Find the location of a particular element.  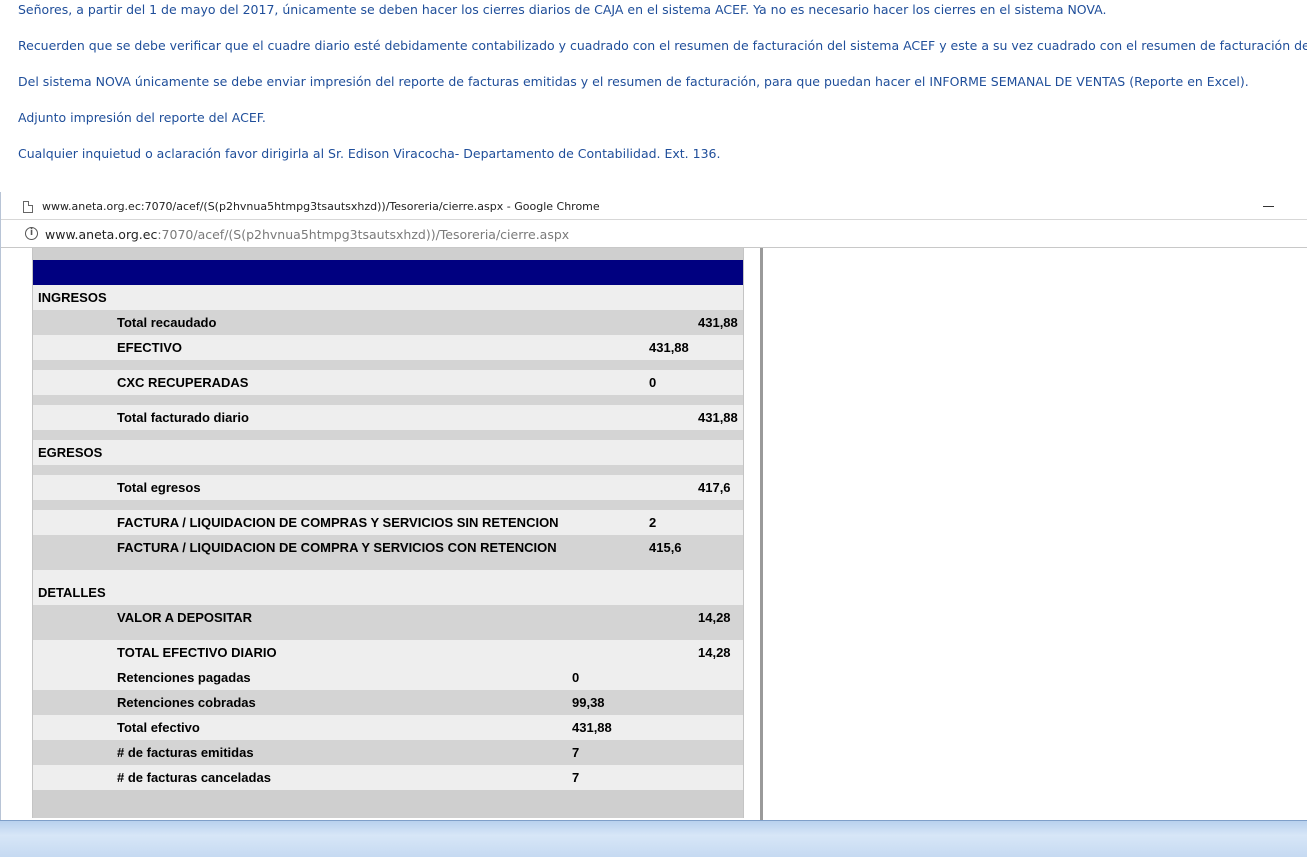

page-icon is located at coordinates (28, 207).